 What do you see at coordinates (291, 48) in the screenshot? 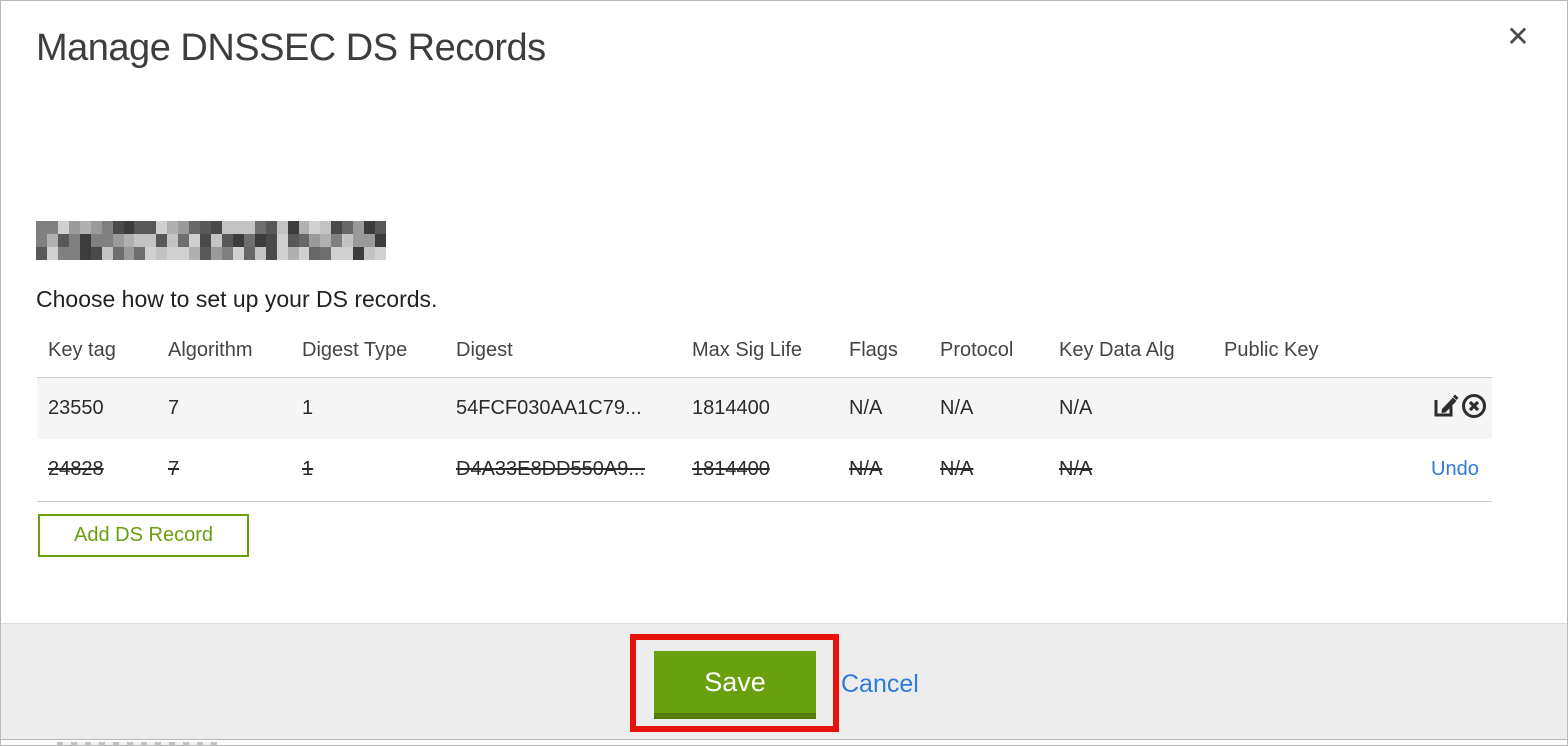
I see `page-title: Manage DNSSEC DS Records` at bounding box center [291, 48].